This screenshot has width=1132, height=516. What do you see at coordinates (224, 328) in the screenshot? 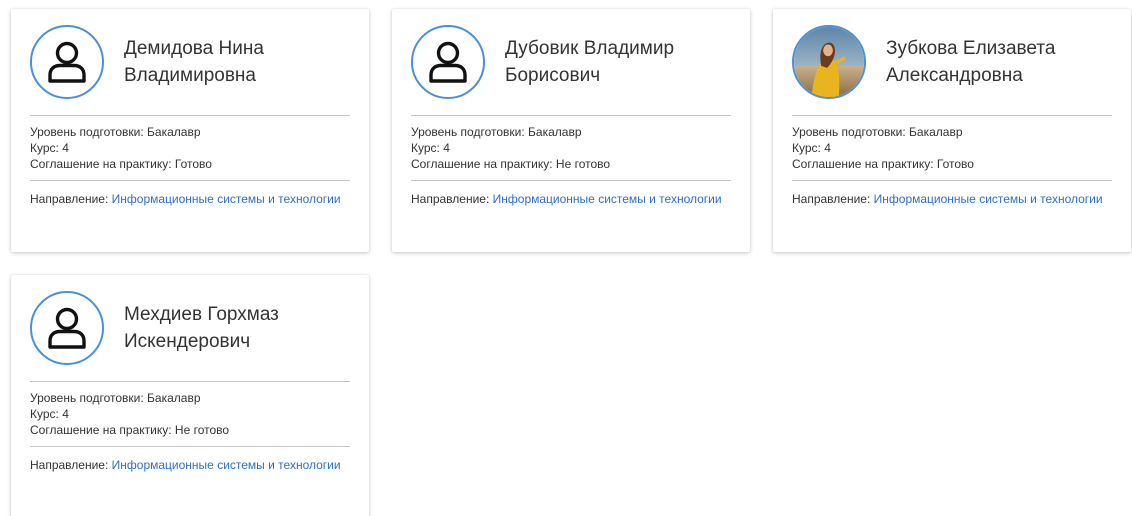
I see `student-name: Мехдиев Горхмаз Искендерович` at bounding box center [224, 328].